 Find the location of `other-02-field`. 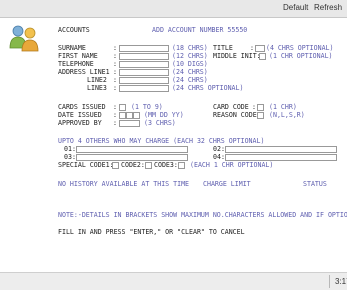

other-02-field is located at coordinates (281, 149).